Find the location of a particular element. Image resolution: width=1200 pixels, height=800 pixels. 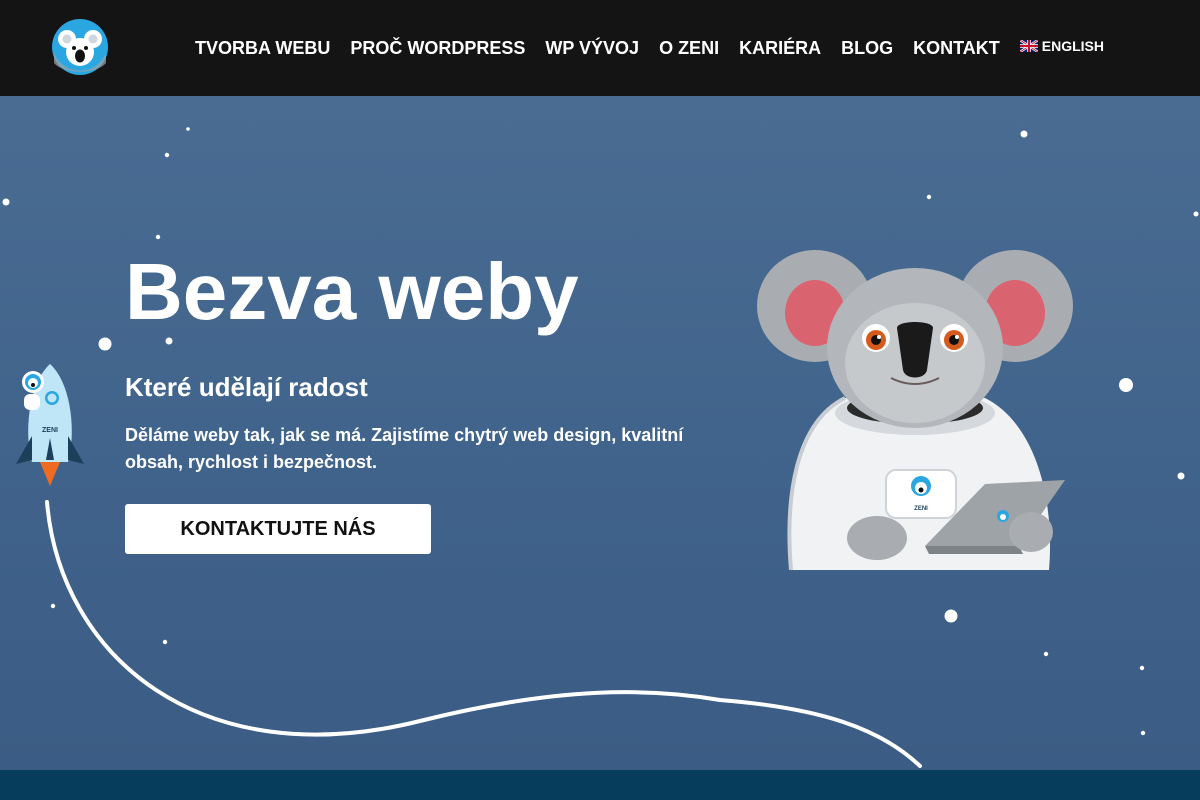

language-switcher: ENGLISH is located at coordinates (1057, 46).